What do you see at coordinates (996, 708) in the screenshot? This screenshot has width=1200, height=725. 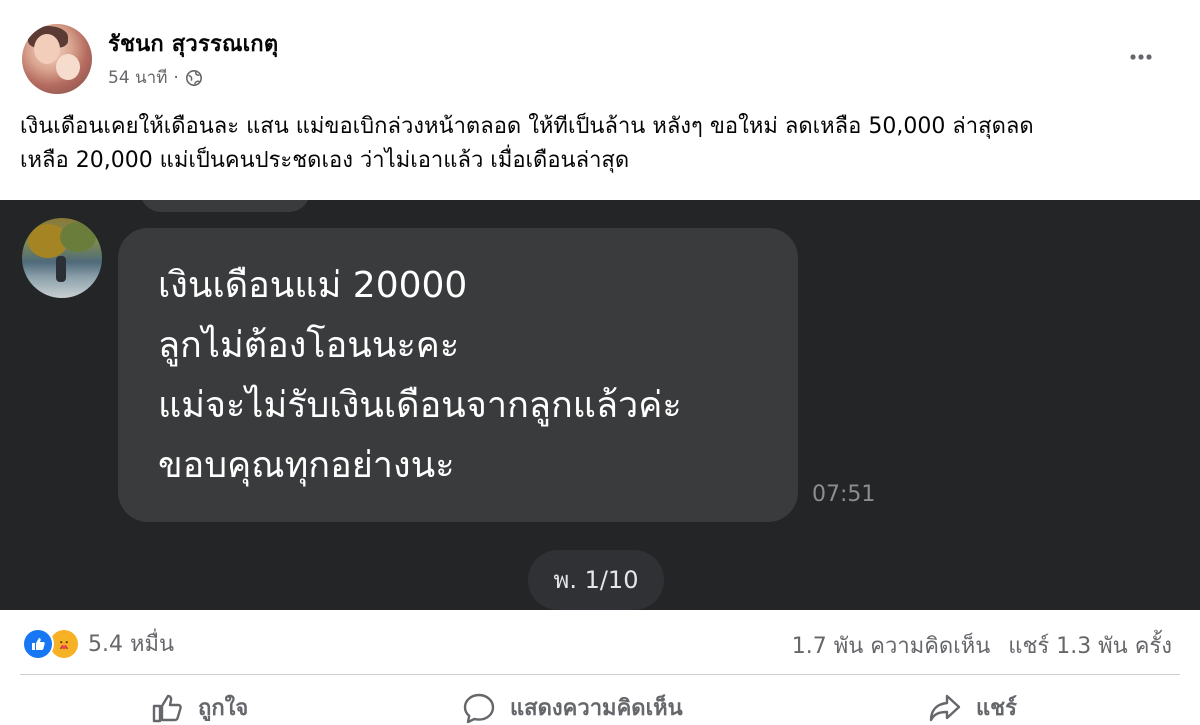 I see `share-label: แชร์` at bounding box center [996, 708].